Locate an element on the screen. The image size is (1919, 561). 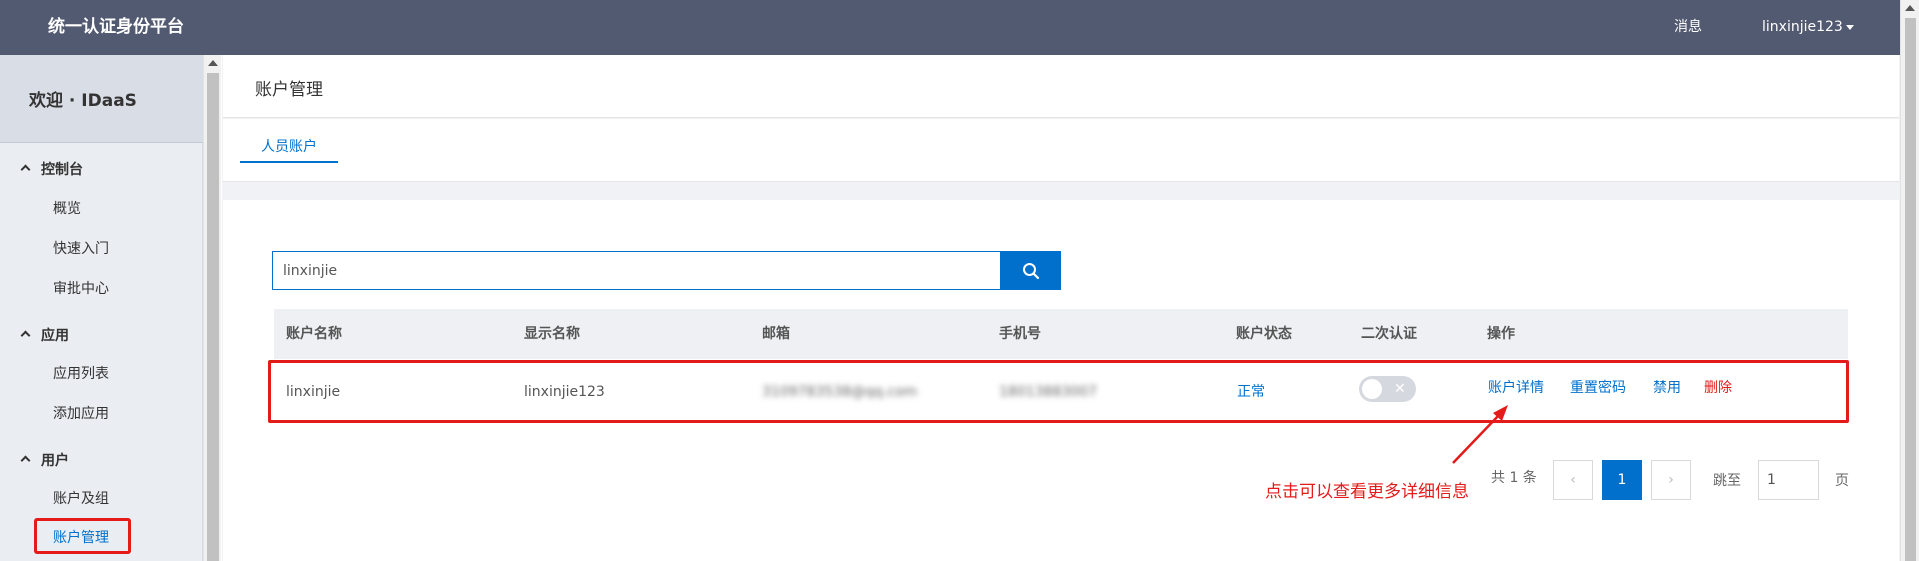
page-label: 页 is located at coordinates (1842, 481).